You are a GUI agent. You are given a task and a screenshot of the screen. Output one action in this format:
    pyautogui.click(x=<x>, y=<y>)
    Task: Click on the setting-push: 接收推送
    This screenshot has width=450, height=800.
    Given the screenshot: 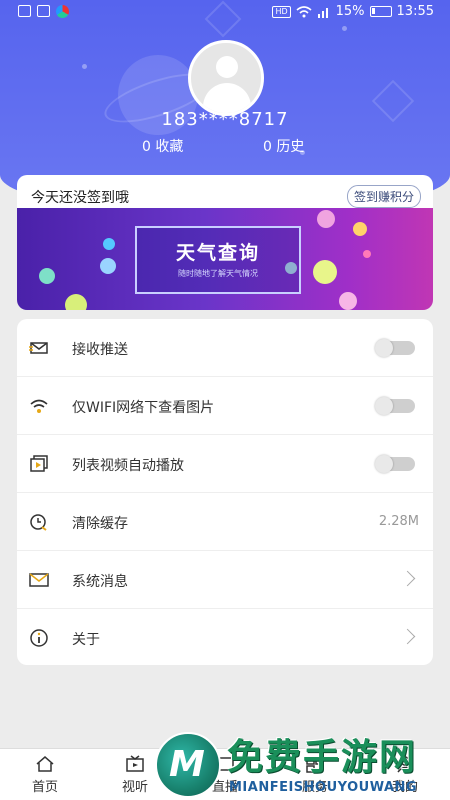 What is the action you would take?
    pyautogui.click(x=225, y=348)
    